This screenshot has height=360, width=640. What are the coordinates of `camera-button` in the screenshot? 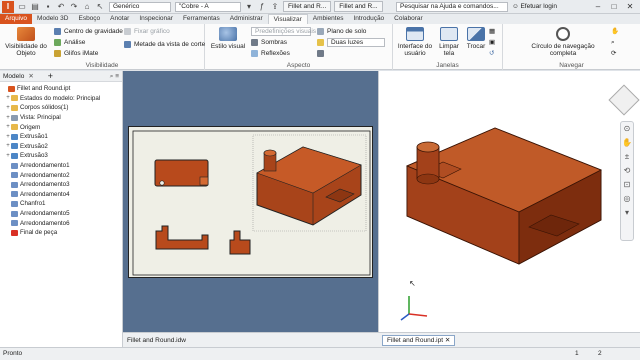 It's located at (322, 53).